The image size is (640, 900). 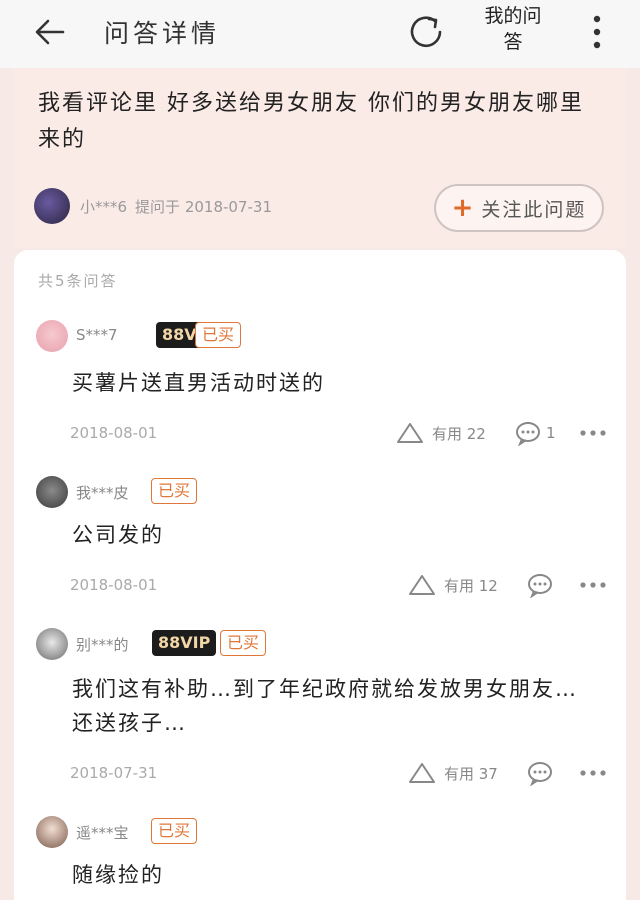 I want to click on plus-icon: +, so click(x=463, y=208).